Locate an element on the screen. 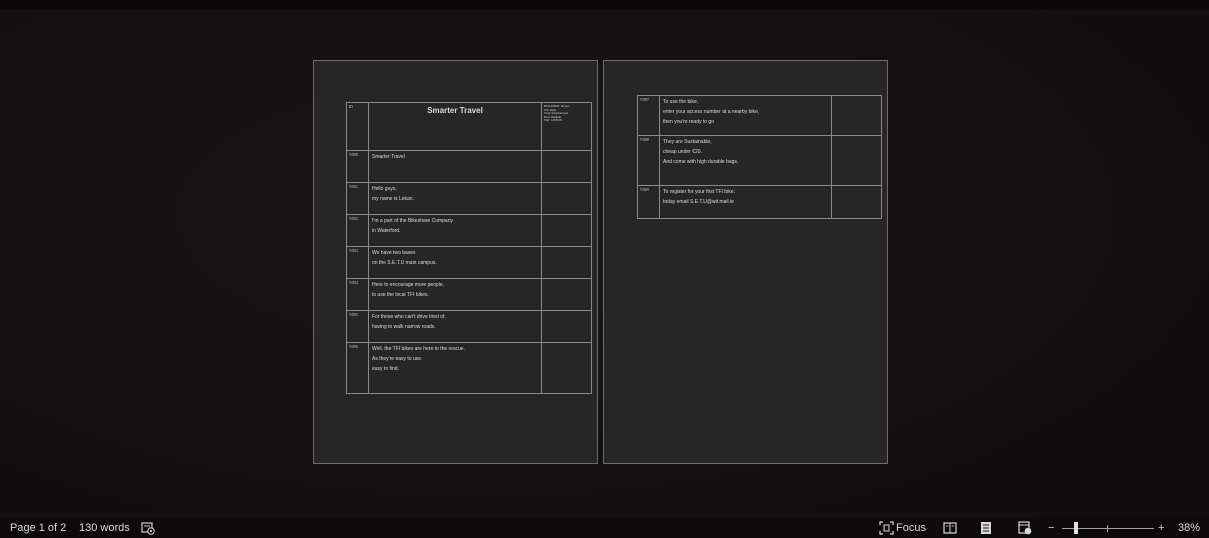 This screenshot has height=538, width=1209. zoom-slider-center-tick is located at coordinates (1107, 528).